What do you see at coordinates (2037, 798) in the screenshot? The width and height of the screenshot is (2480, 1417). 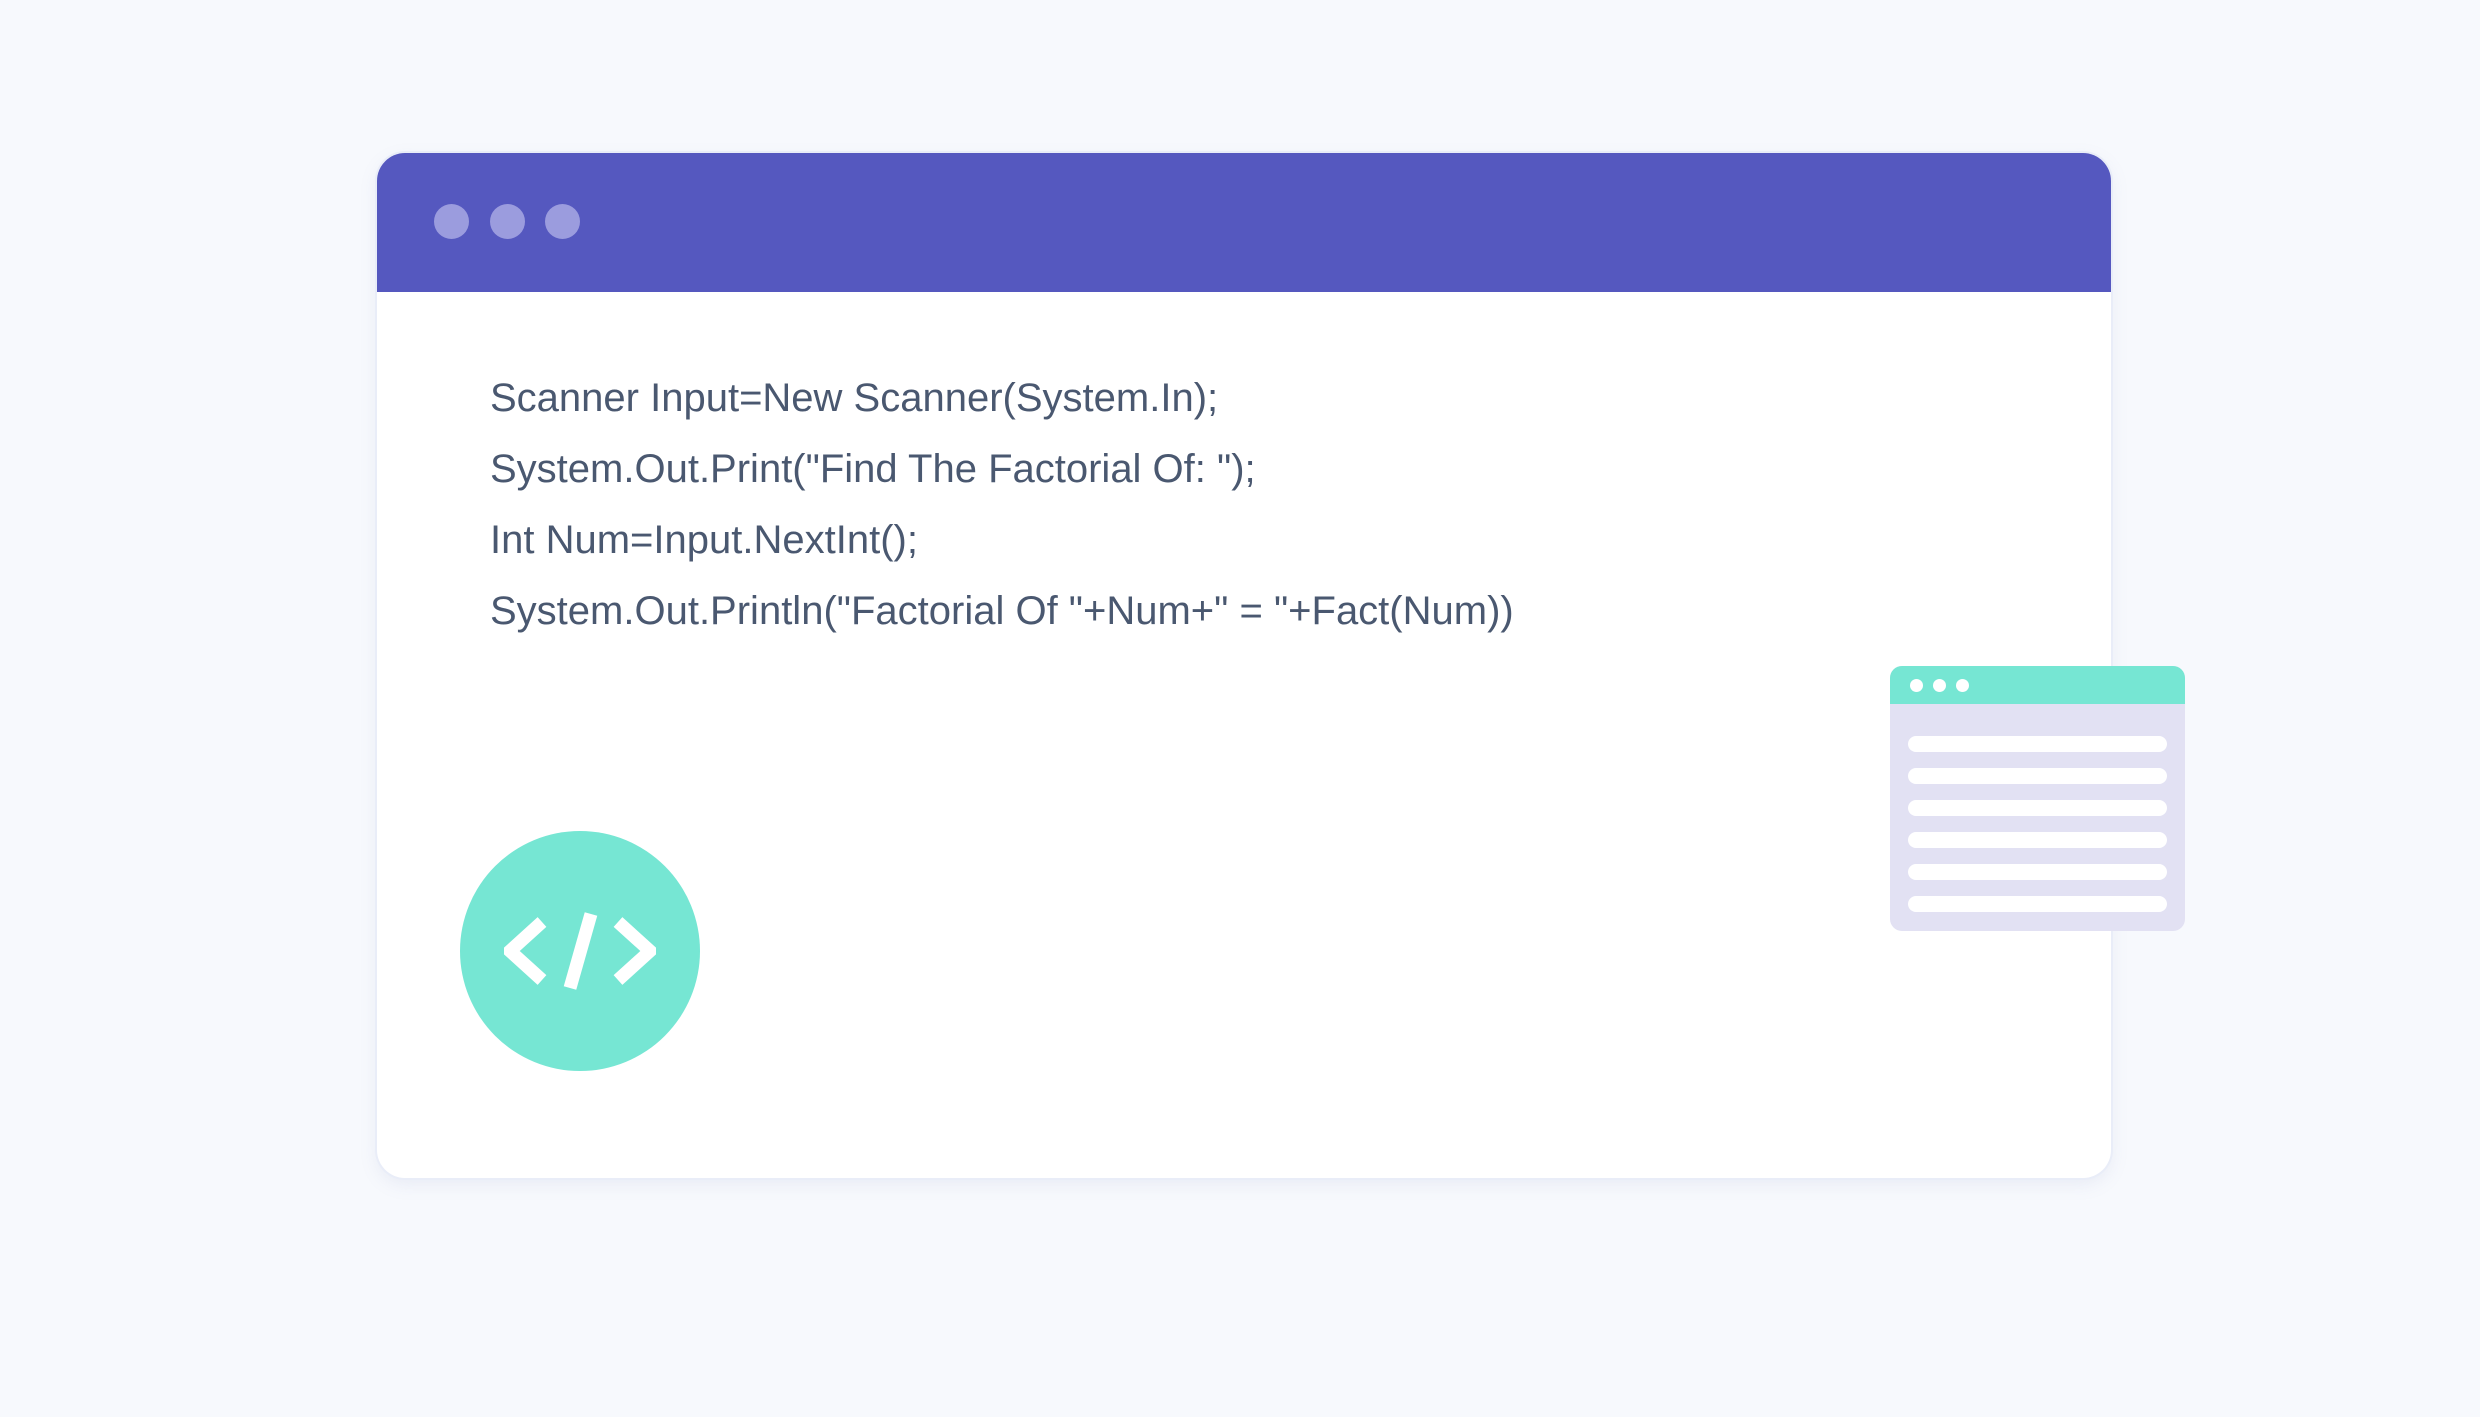 I see `mini-browser-window` at bounding box center [2037, 798].